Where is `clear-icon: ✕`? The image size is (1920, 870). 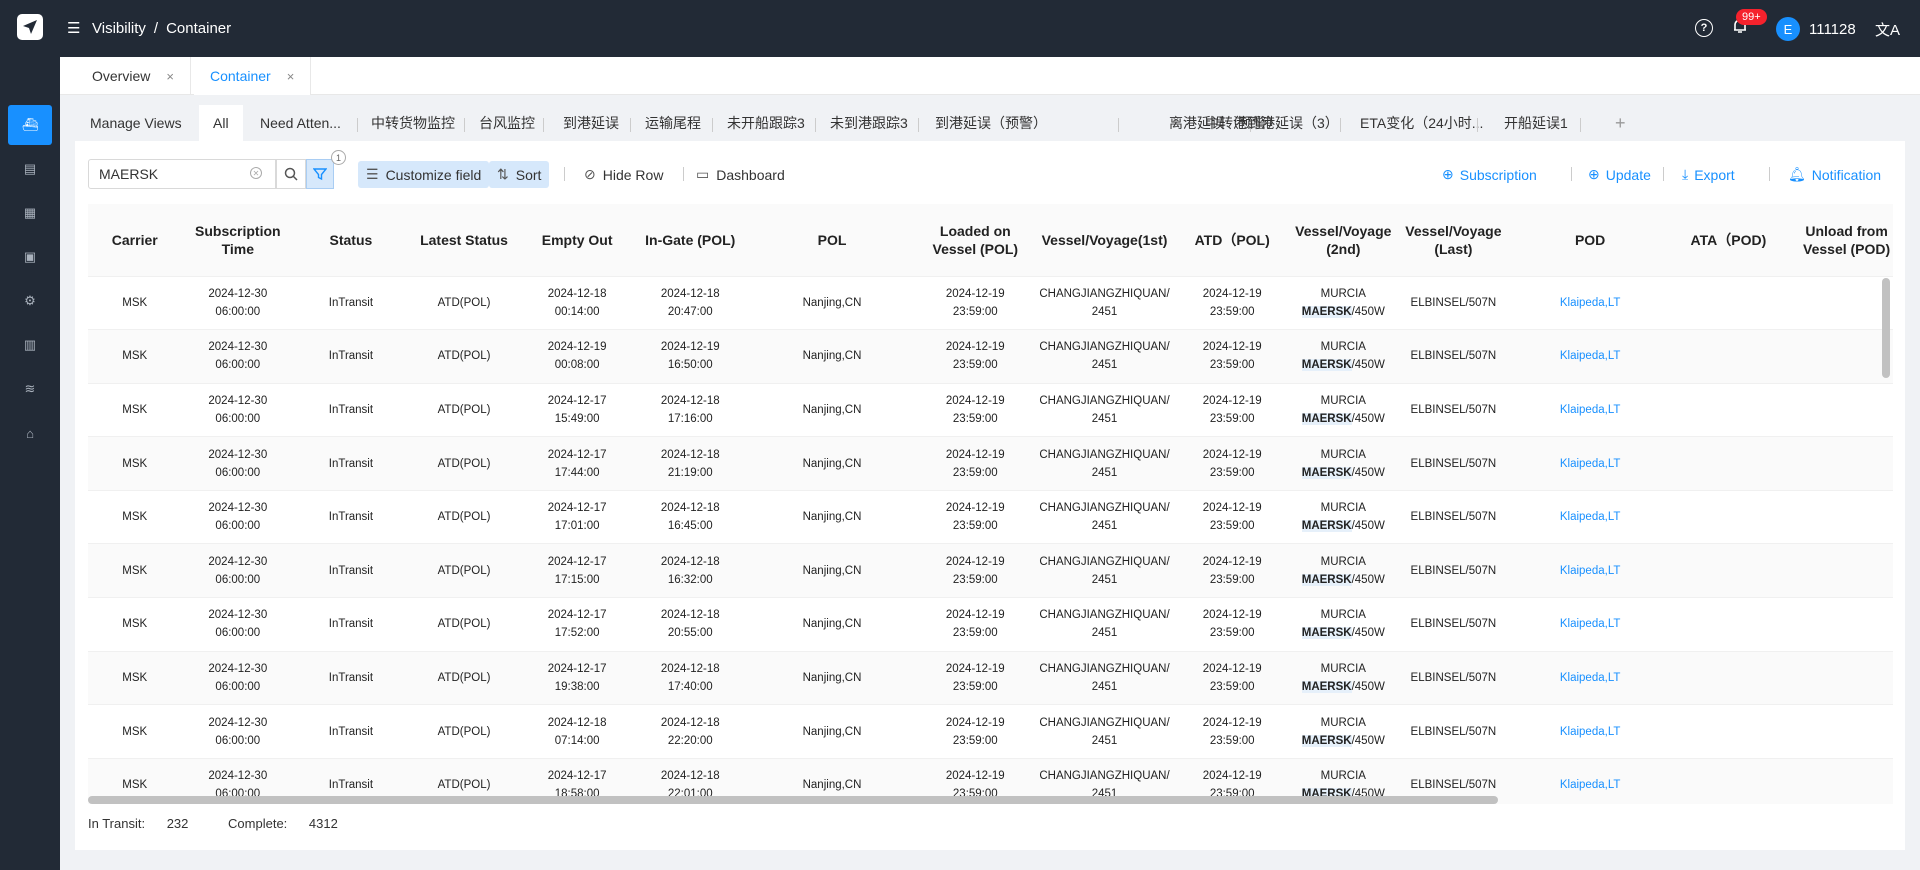 clear-icon: ✕ is located at coordinates (256, 173).